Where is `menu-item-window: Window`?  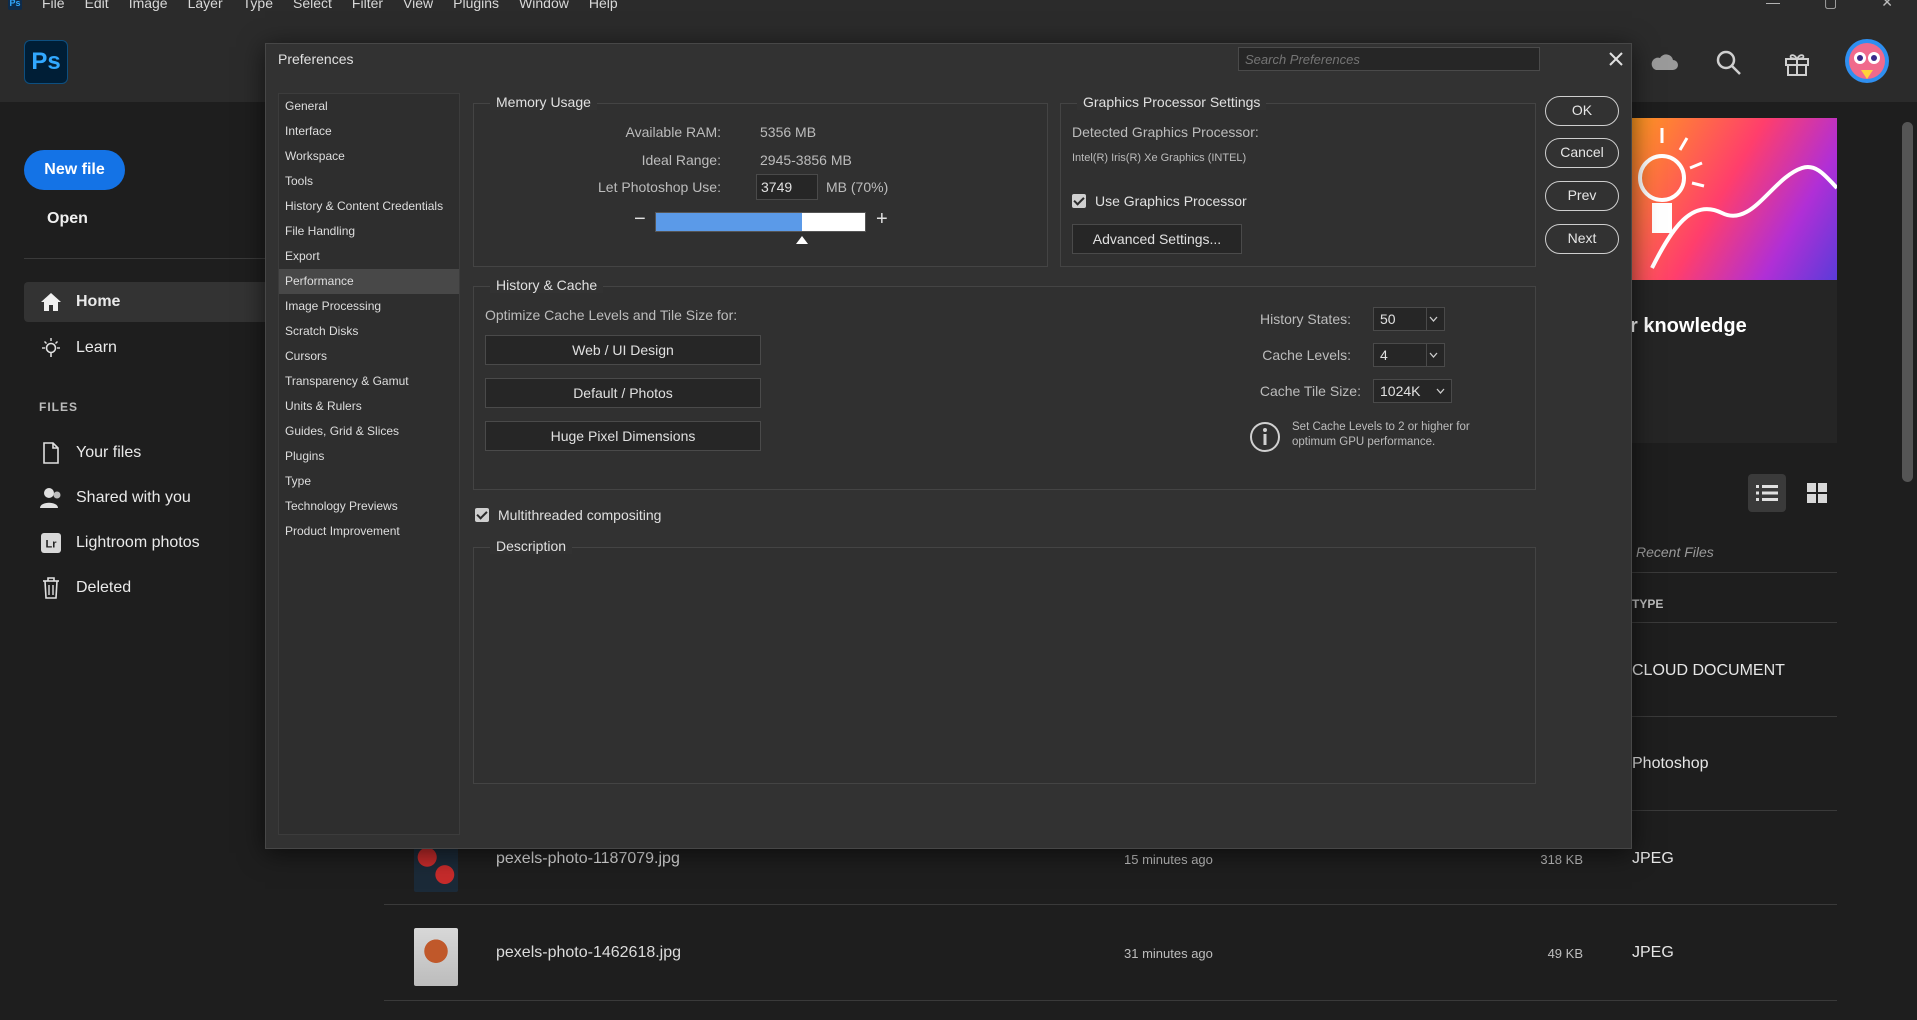
menu-item-window: Window is located at coordinates (544, 5).